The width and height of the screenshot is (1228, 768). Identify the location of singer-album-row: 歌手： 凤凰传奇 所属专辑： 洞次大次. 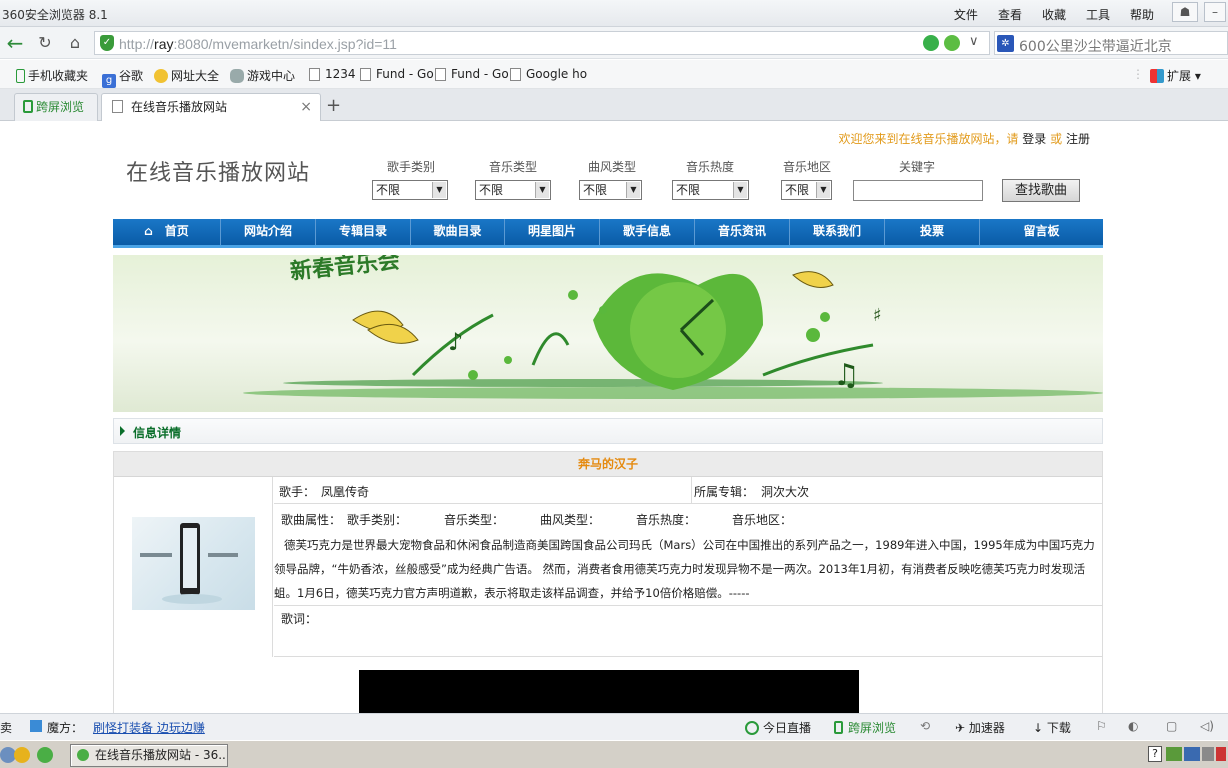
(688, 490).